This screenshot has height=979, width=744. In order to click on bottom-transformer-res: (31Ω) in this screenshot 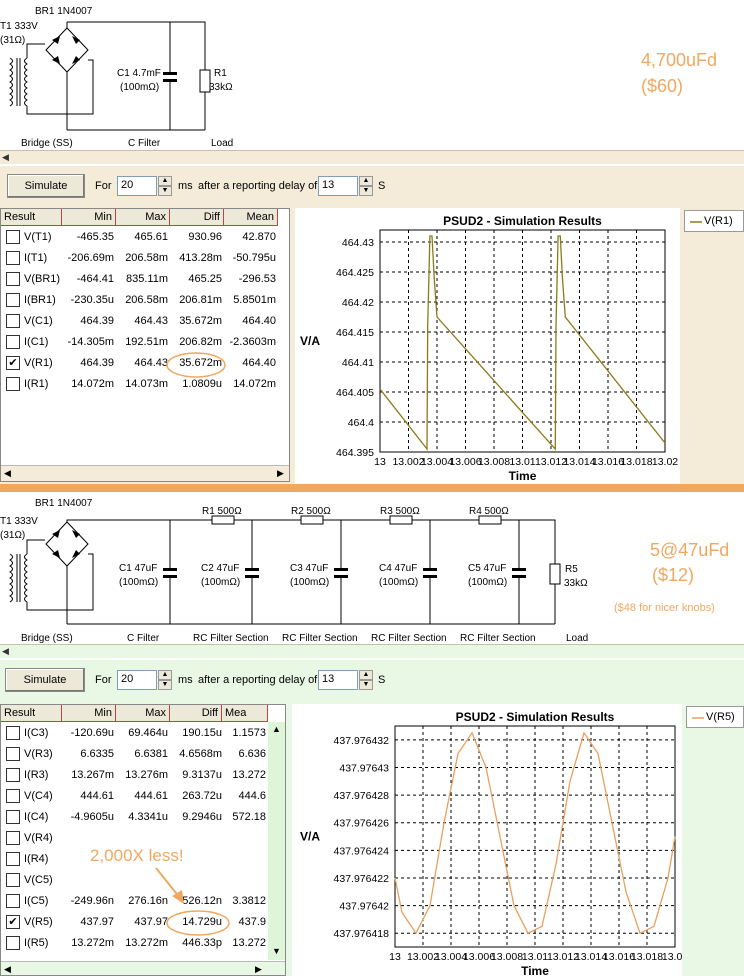, I will do `click(12, 535)`.